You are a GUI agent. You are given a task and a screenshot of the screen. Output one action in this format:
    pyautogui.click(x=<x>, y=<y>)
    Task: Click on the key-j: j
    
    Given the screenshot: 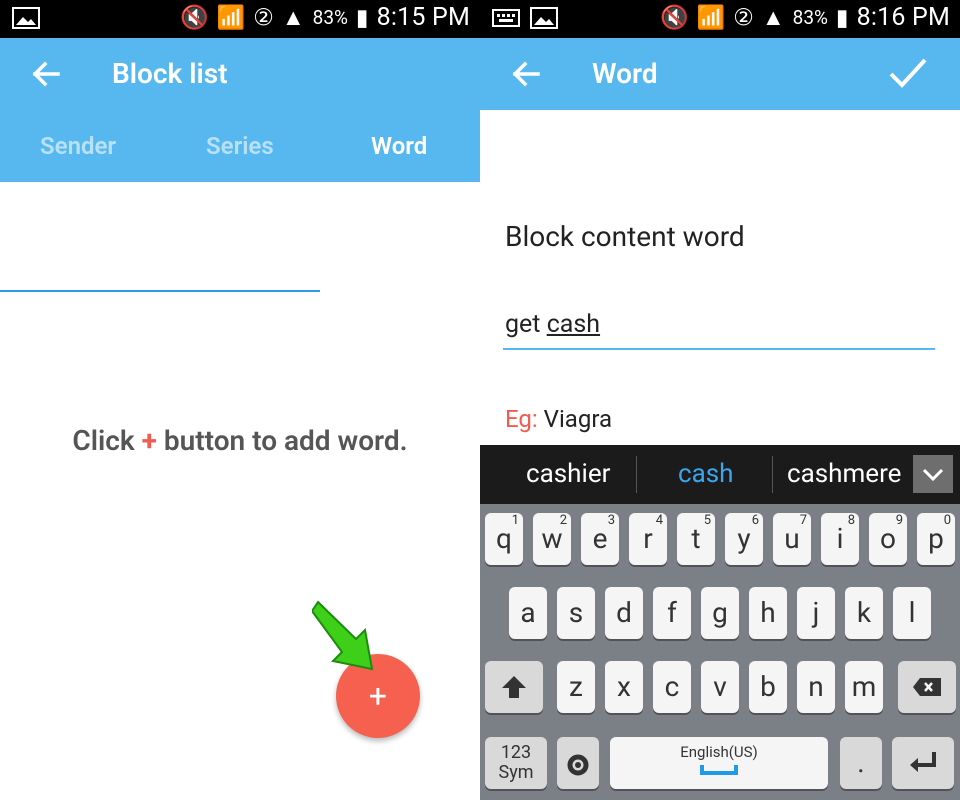 What is the action you would take?
    pyautogui.click(x=816, y=613)
    